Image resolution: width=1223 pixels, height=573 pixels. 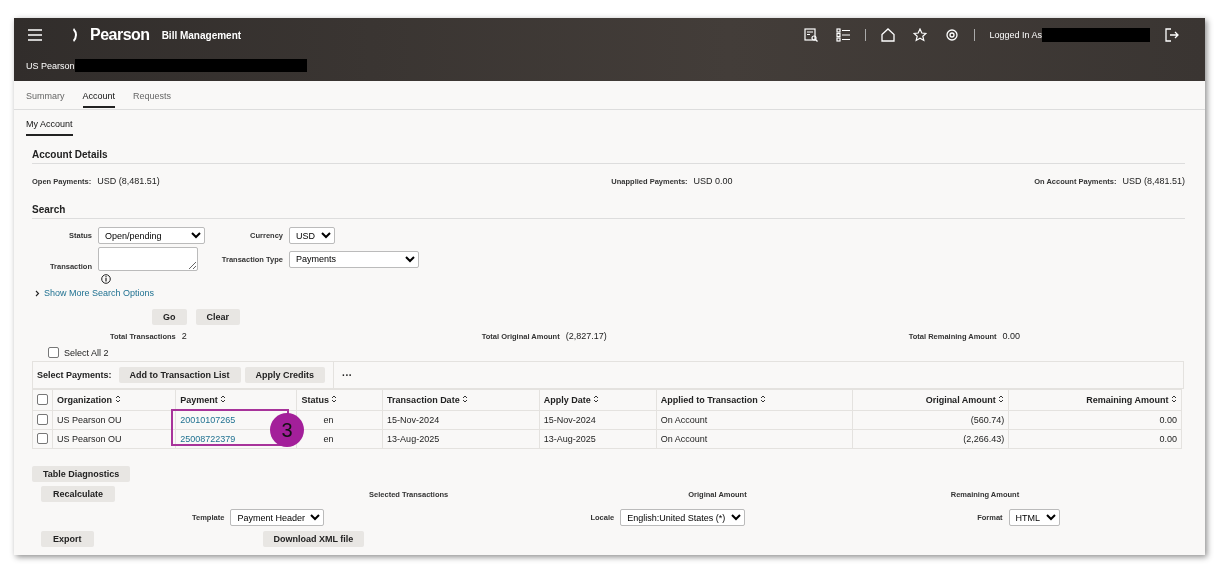 I want to click on checklist-icon, so click(x=843, y=35).